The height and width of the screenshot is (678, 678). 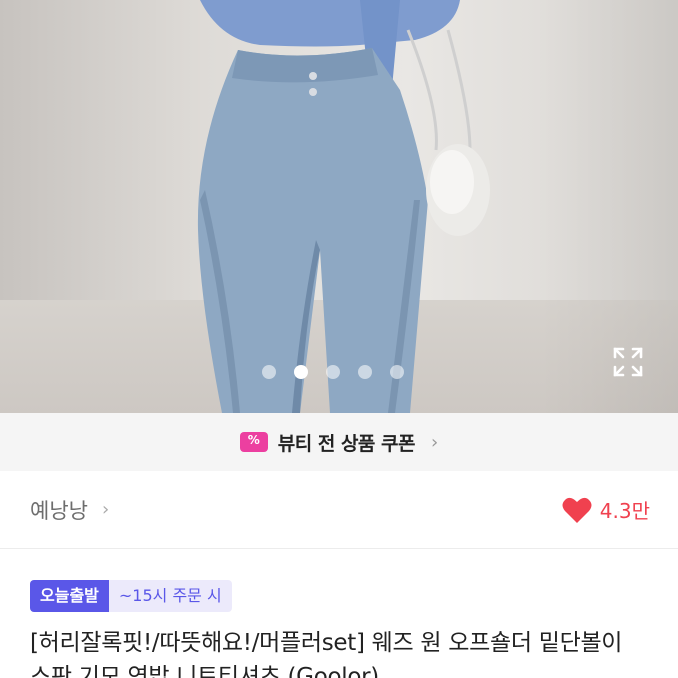 I want to click on likes-count: 4.3만, so click(x=624, y=511).